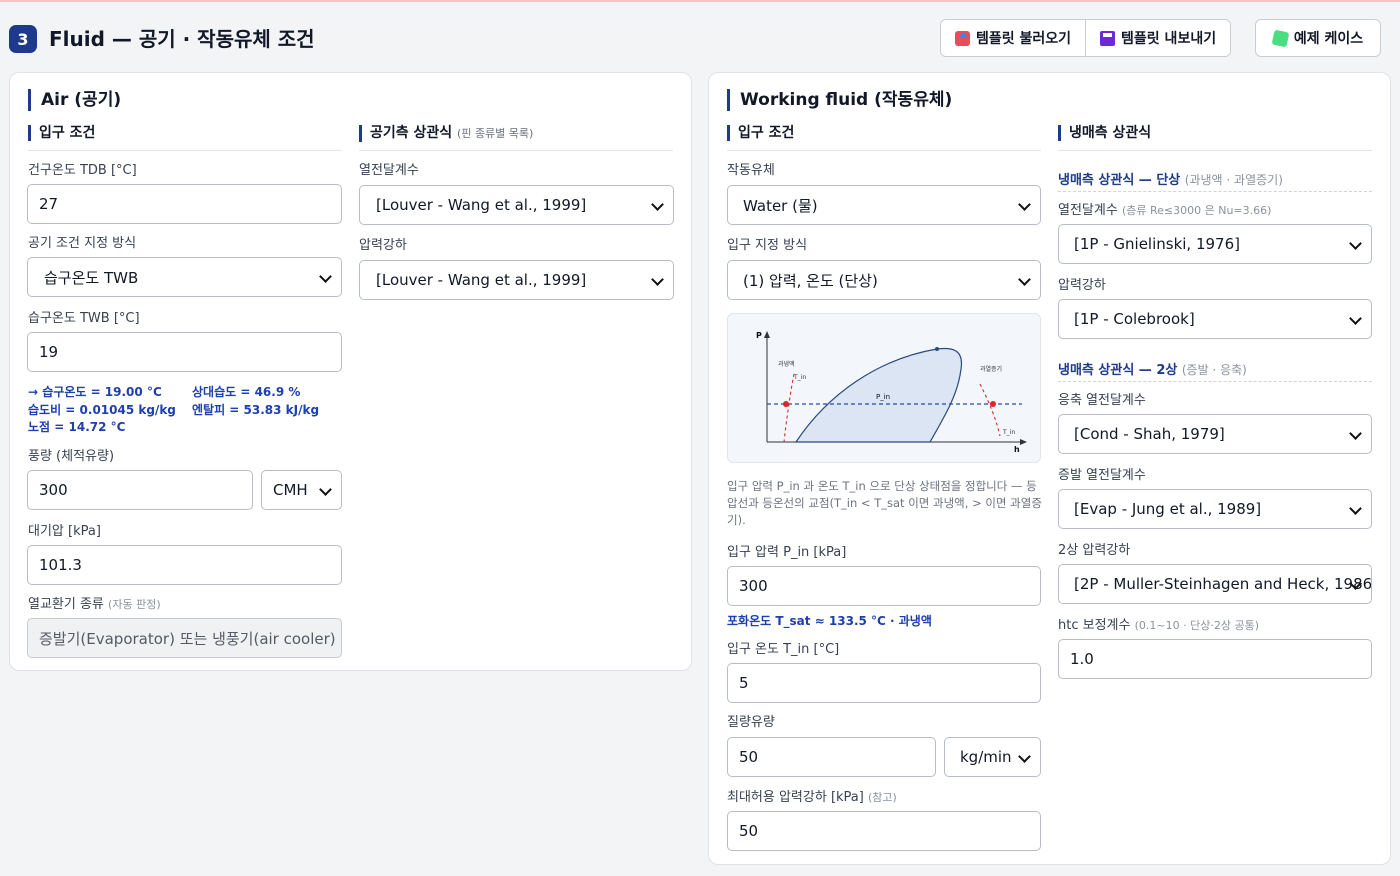 The width and height of the screenshot is (1400, 876). What do you see at coordinates (829, 621) in the screenshot?
I see `tsat-info: 포화온도 T_sat ≈ 133.5 °C · 과냉액` at bounding box center [829, 621].